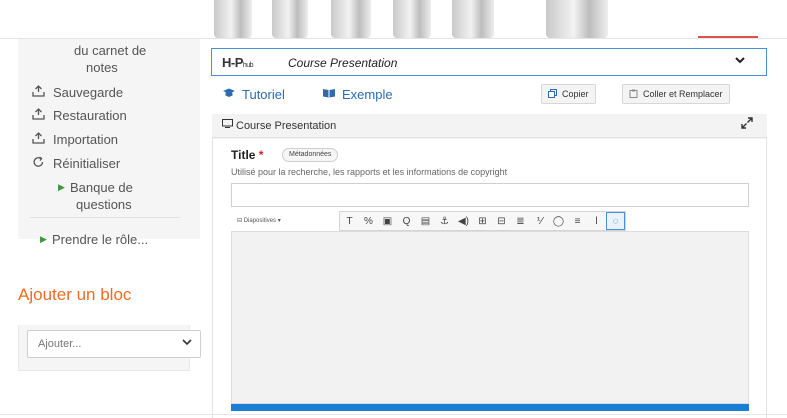  Describe the element at coordinates (349, 221) in the screenshot. I see `text-tool: T` at that location.